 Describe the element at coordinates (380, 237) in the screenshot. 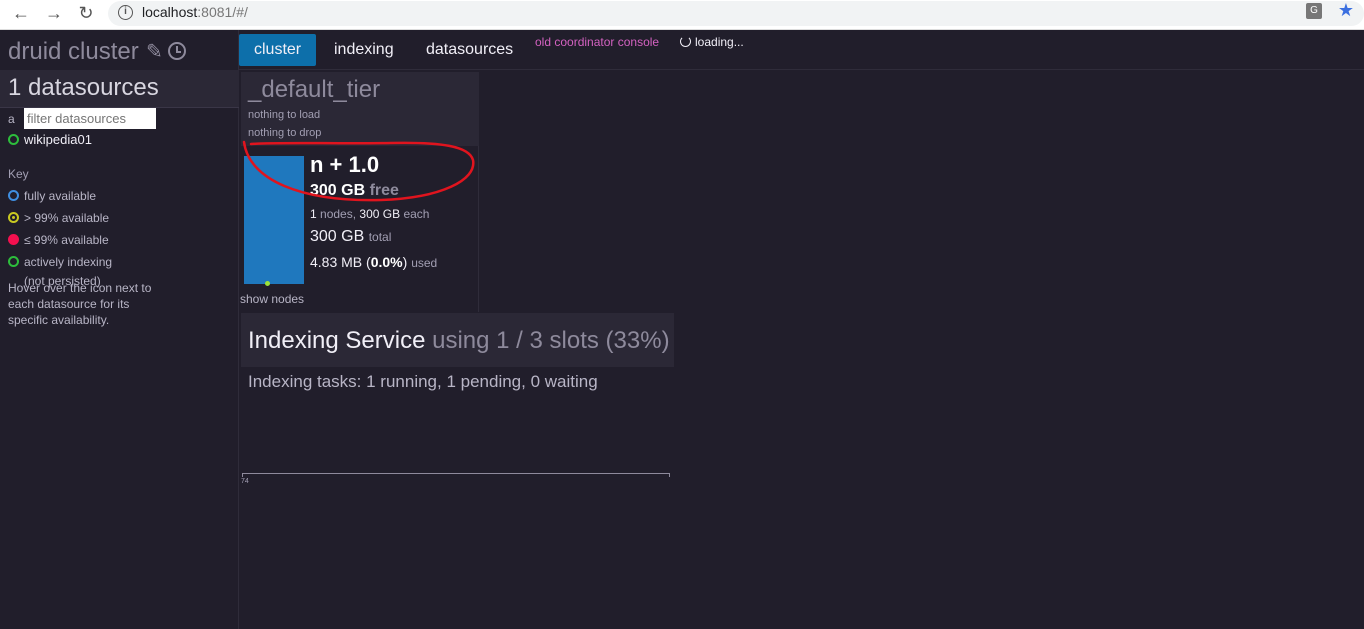

I see `total-label: total` at that location.